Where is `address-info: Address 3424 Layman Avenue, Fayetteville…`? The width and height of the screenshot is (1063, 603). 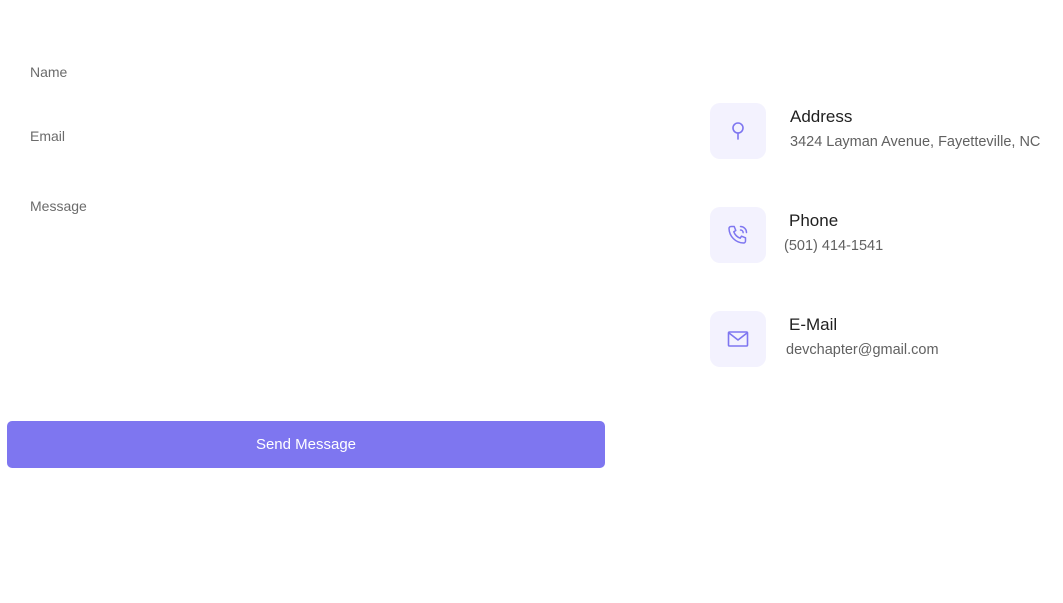 address-info: Address 3424 Layman Avenue, Fayetteville… is located at coordinates (885, 131).